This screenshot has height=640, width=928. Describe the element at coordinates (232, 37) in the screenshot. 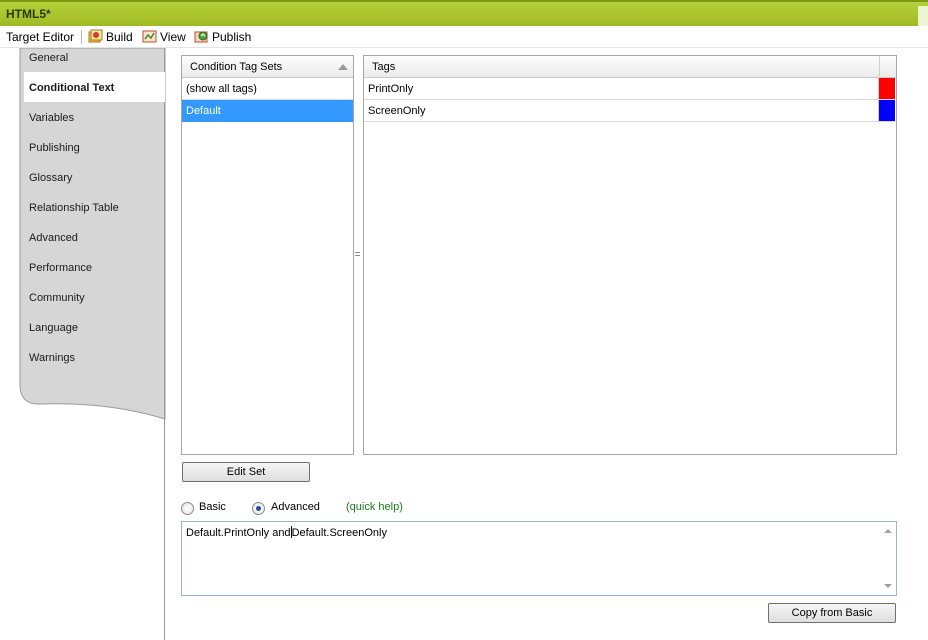

I see `publish-label: Publish` at that location.